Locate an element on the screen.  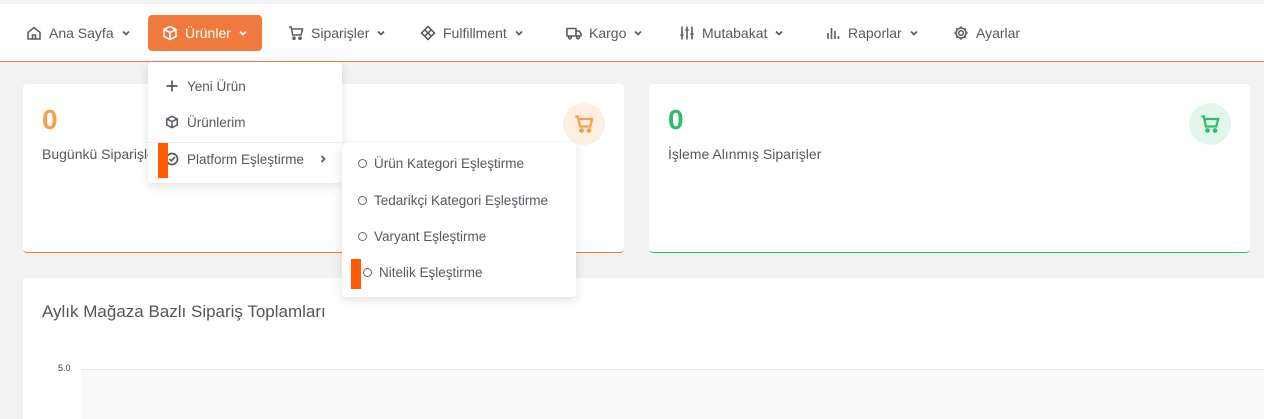
submenu-item-label: Tedarikçi Kategori Eşleştirme is located at coordinates (461, 200).